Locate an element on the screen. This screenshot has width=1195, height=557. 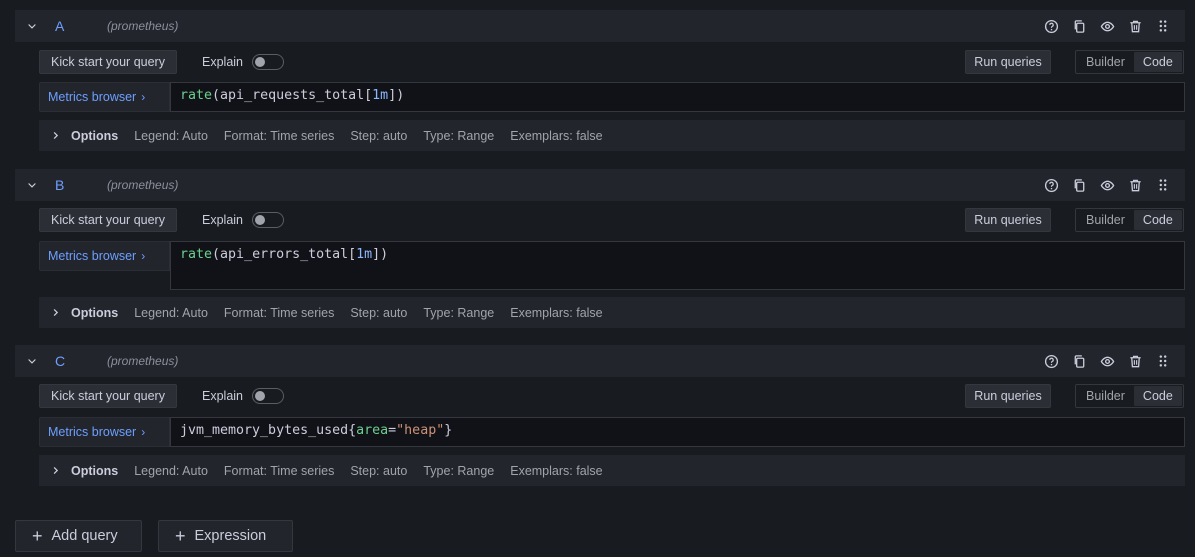
option-type: Type: Range is located at coordinates (459, 470).